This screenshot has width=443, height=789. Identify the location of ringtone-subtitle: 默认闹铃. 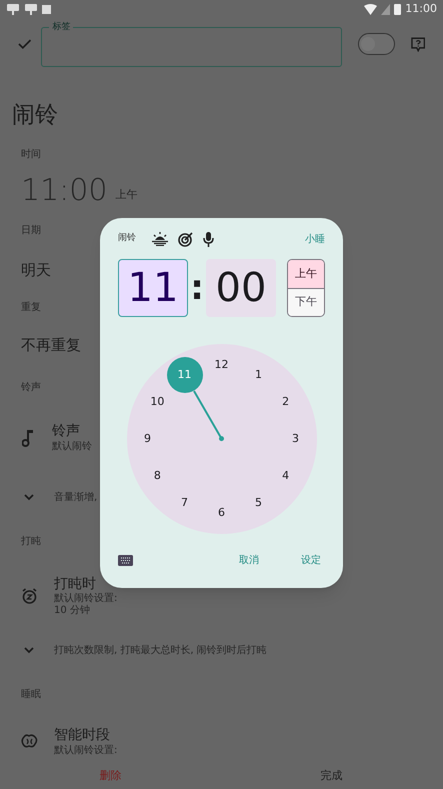
(72, 446).